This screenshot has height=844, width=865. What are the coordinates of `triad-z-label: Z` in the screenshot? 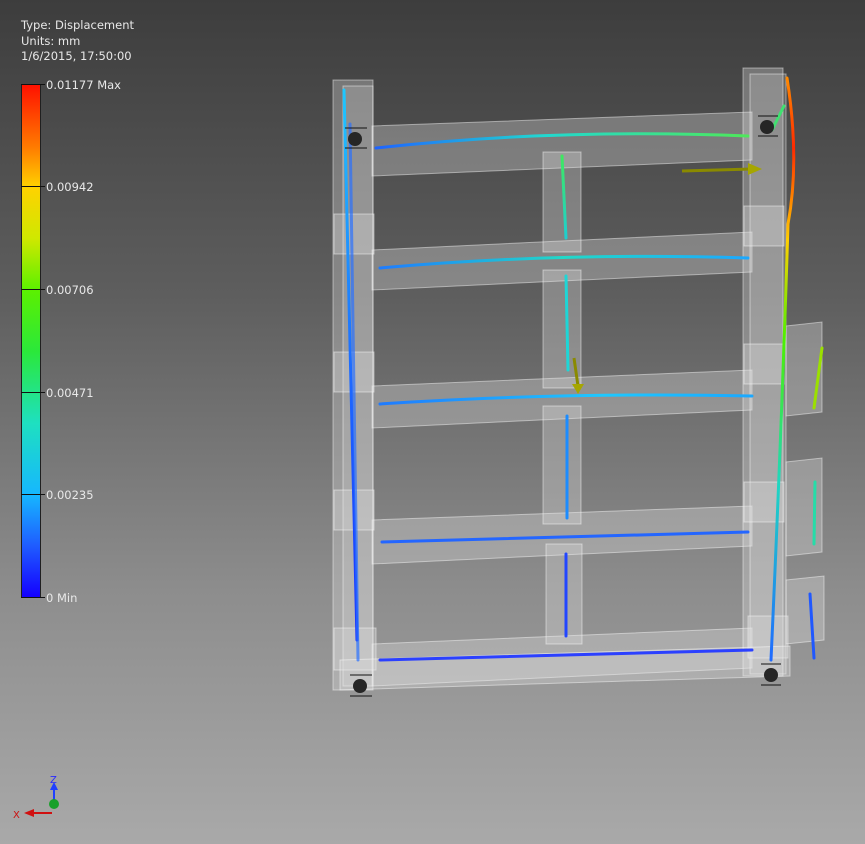 It's located at (53, 780).